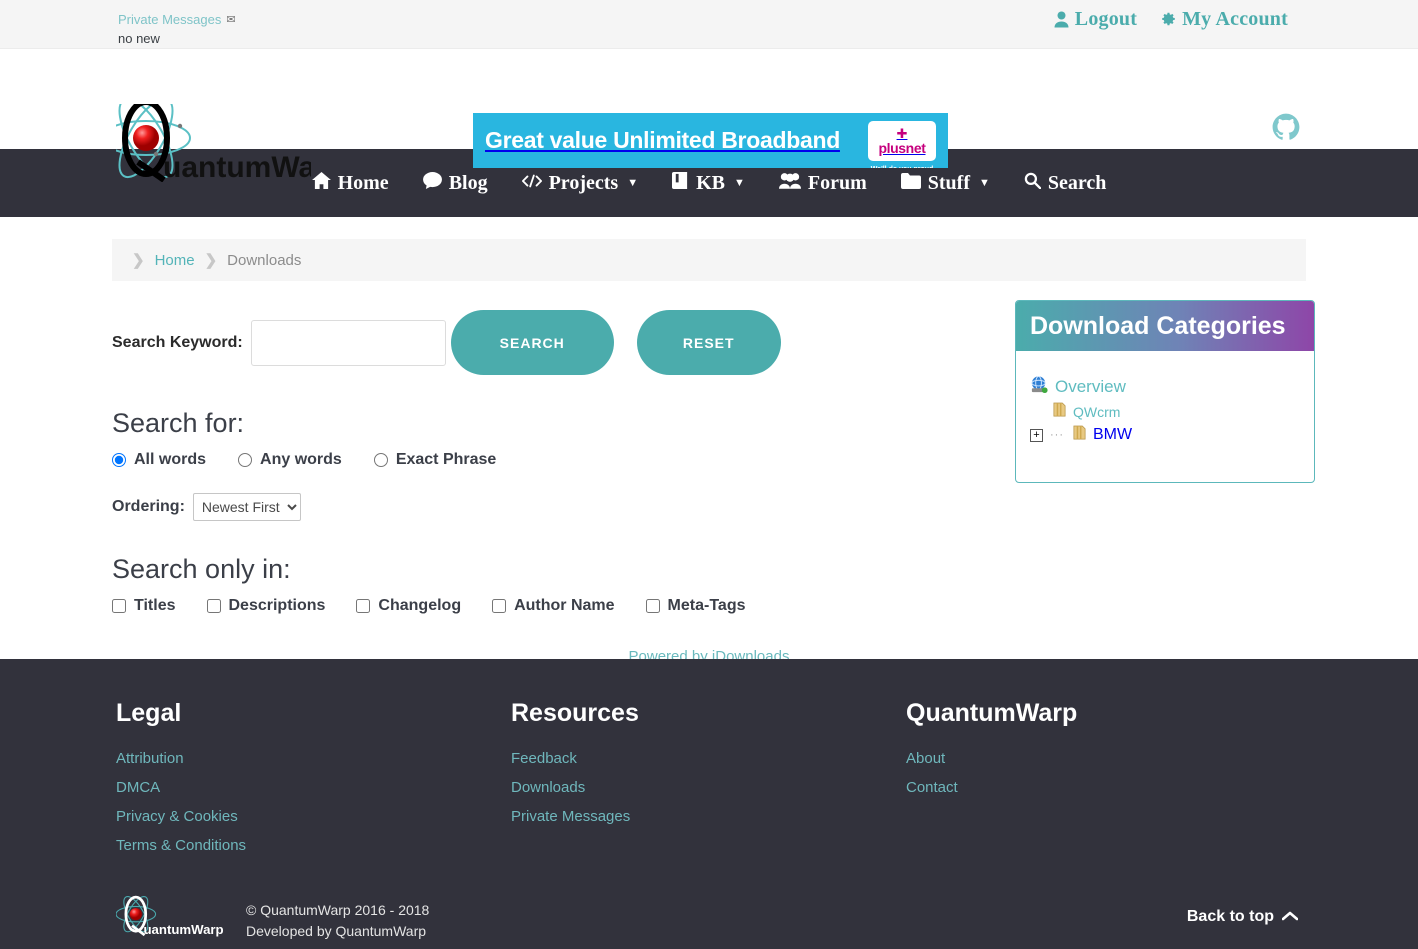 The height and width of the screenshot is (949, 1418). Describe the element at coordinates (138, 260) in the screenshot. I see `chevron-right-icon: ❯` at that location.